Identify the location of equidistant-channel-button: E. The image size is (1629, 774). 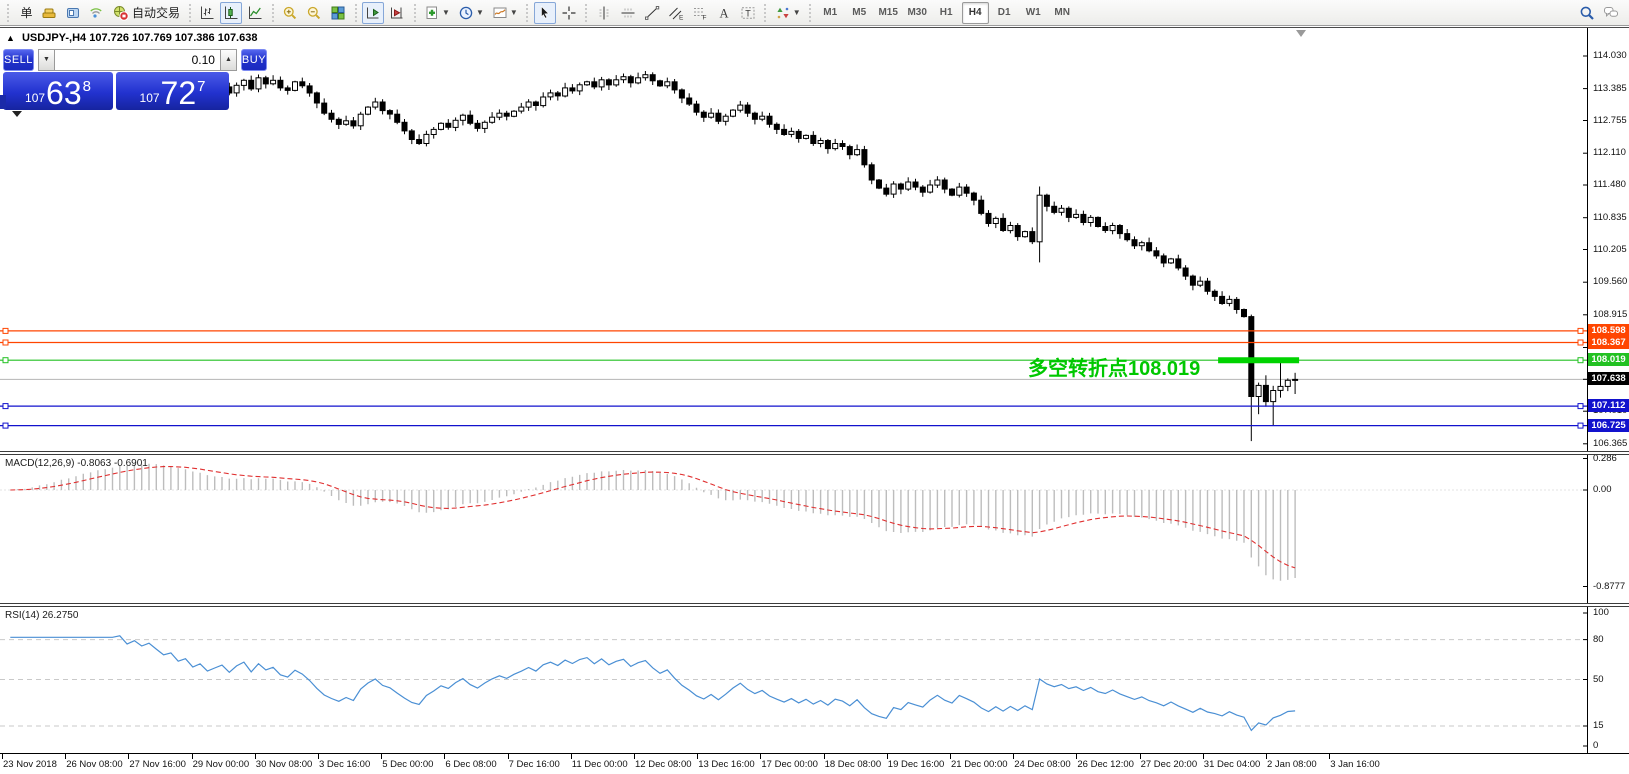
(676, 13).